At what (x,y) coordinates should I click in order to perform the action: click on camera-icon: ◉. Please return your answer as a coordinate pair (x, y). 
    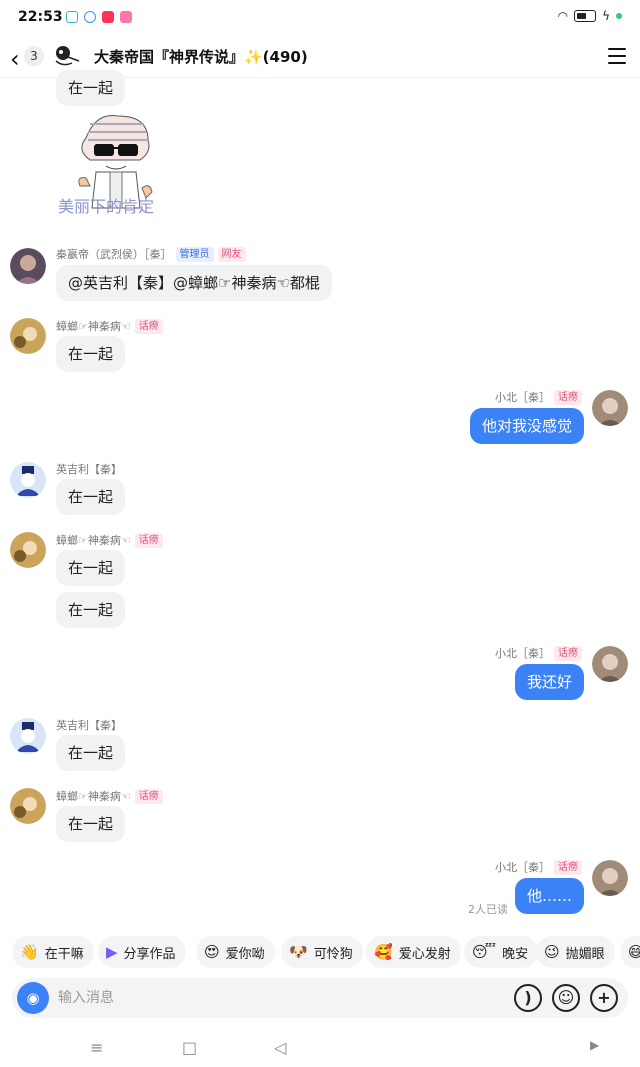
    Looking at the image, I should click on (33, 998).